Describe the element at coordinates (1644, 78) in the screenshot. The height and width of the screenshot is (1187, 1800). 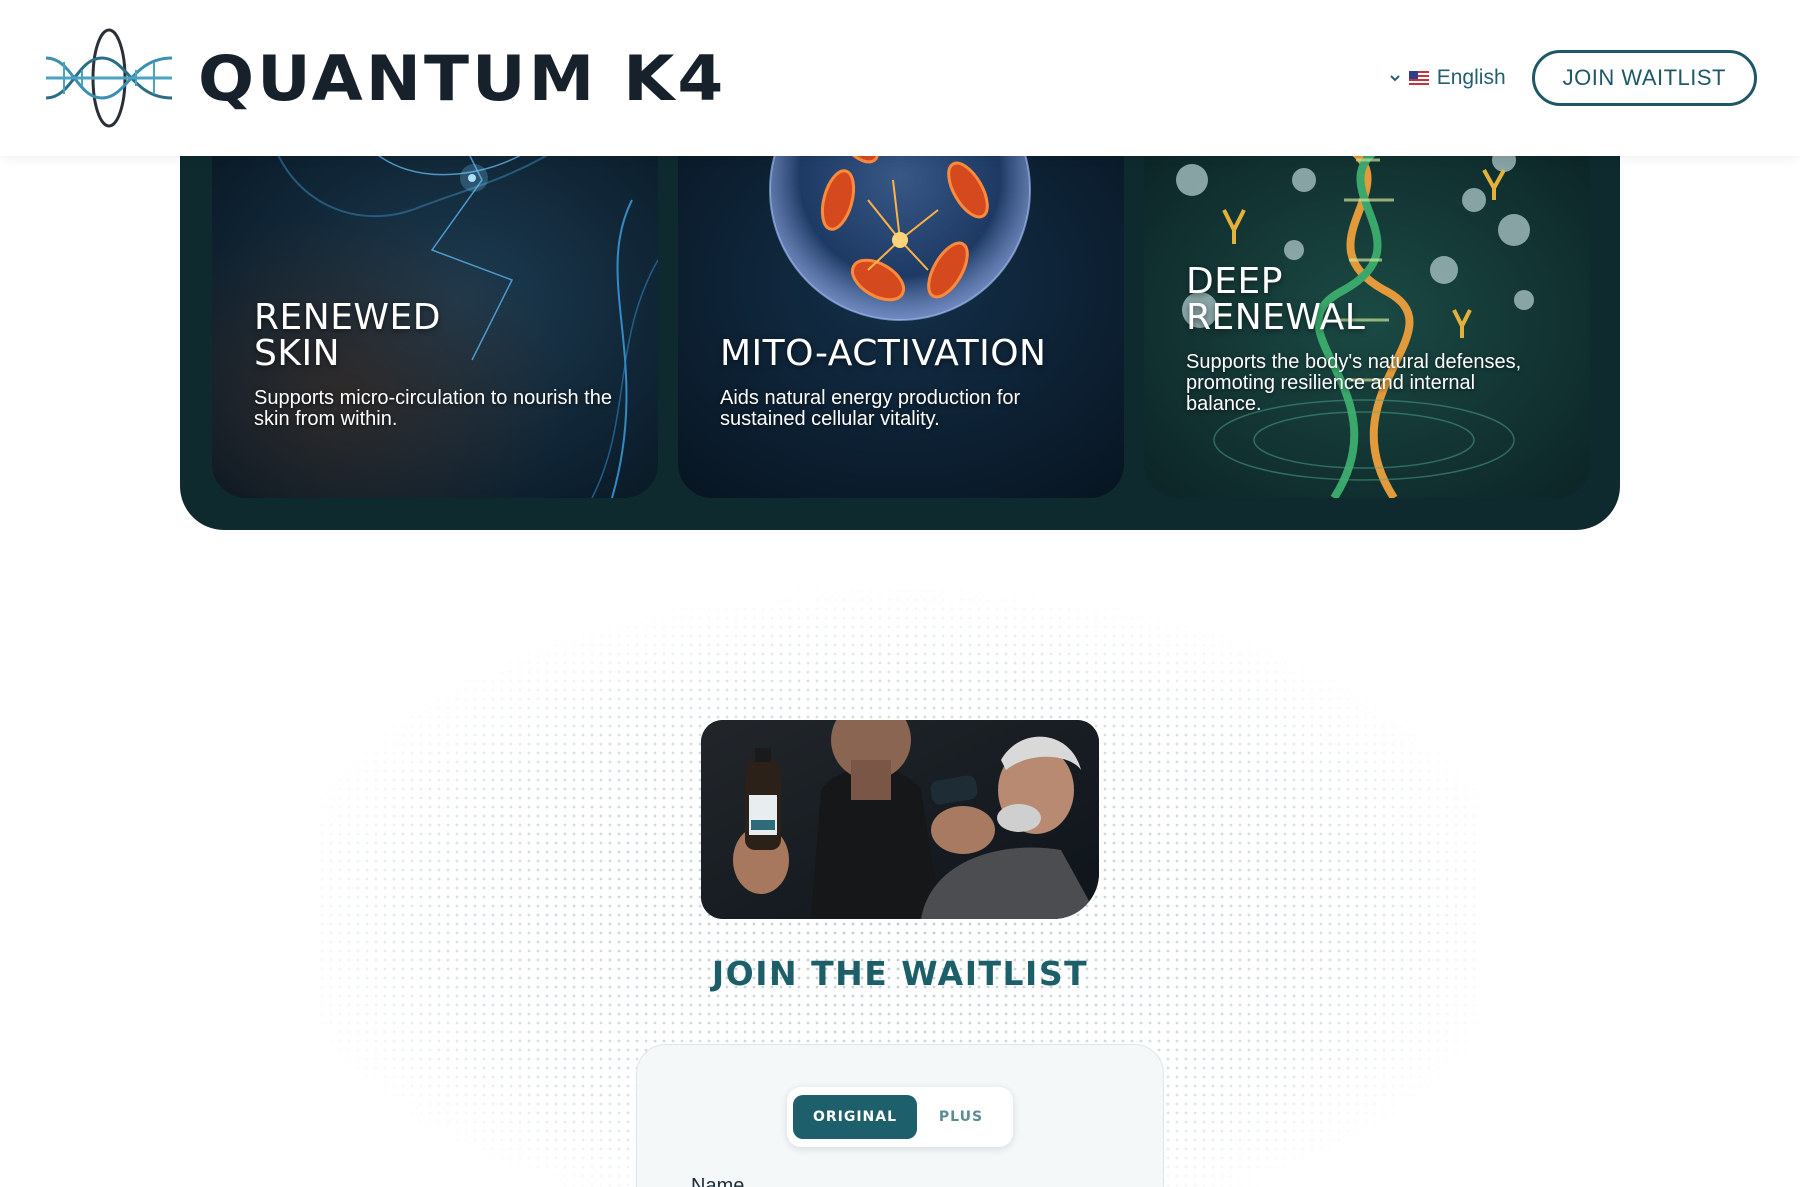
I see `join-waitlist-button: JOIN WAITLIST` at that location.